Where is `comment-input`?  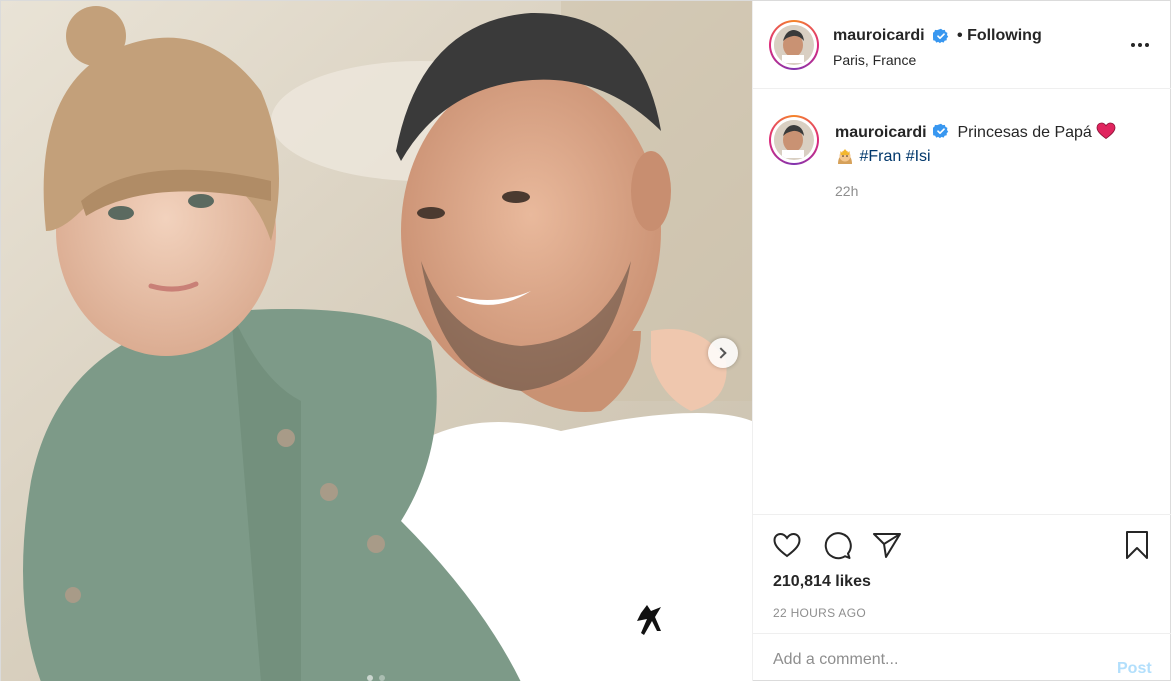
comment-input is located at coordinates (933, 660).